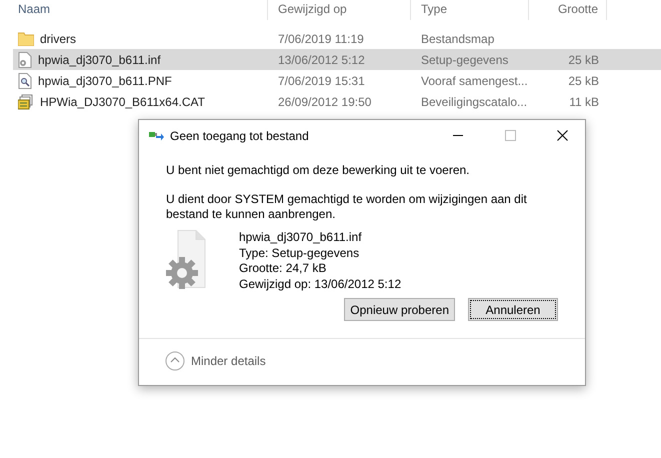  What do you see at coordinates (321, 39) in the screenshot?
I see `modified-date: 7/06/2019 11:19` at bounding box center [321, 39].